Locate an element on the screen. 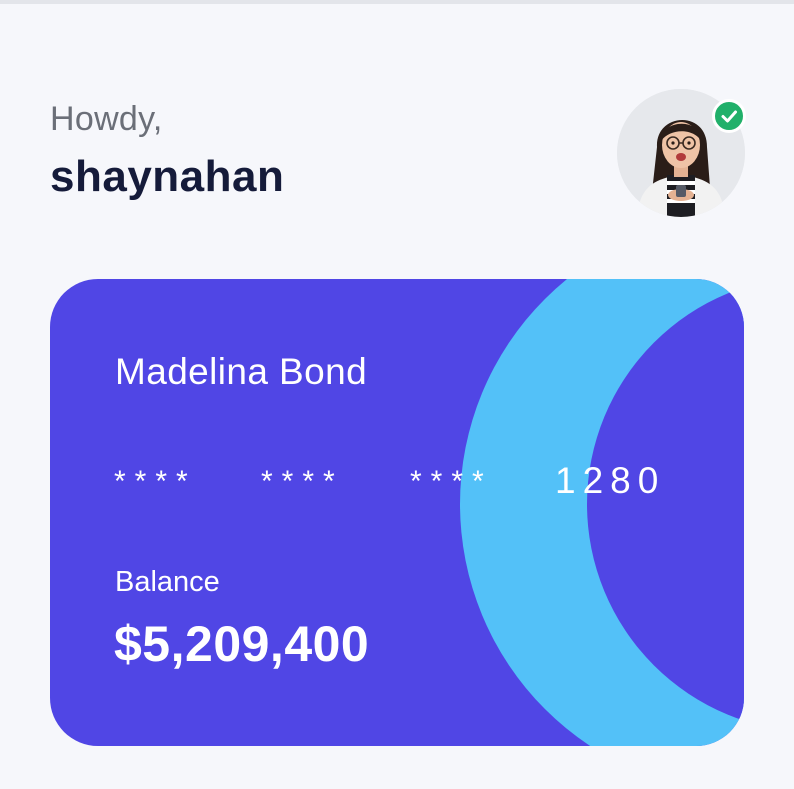 This screenshot has width=794, height=789. check-badge-icon is located at coordinates (729, 116).